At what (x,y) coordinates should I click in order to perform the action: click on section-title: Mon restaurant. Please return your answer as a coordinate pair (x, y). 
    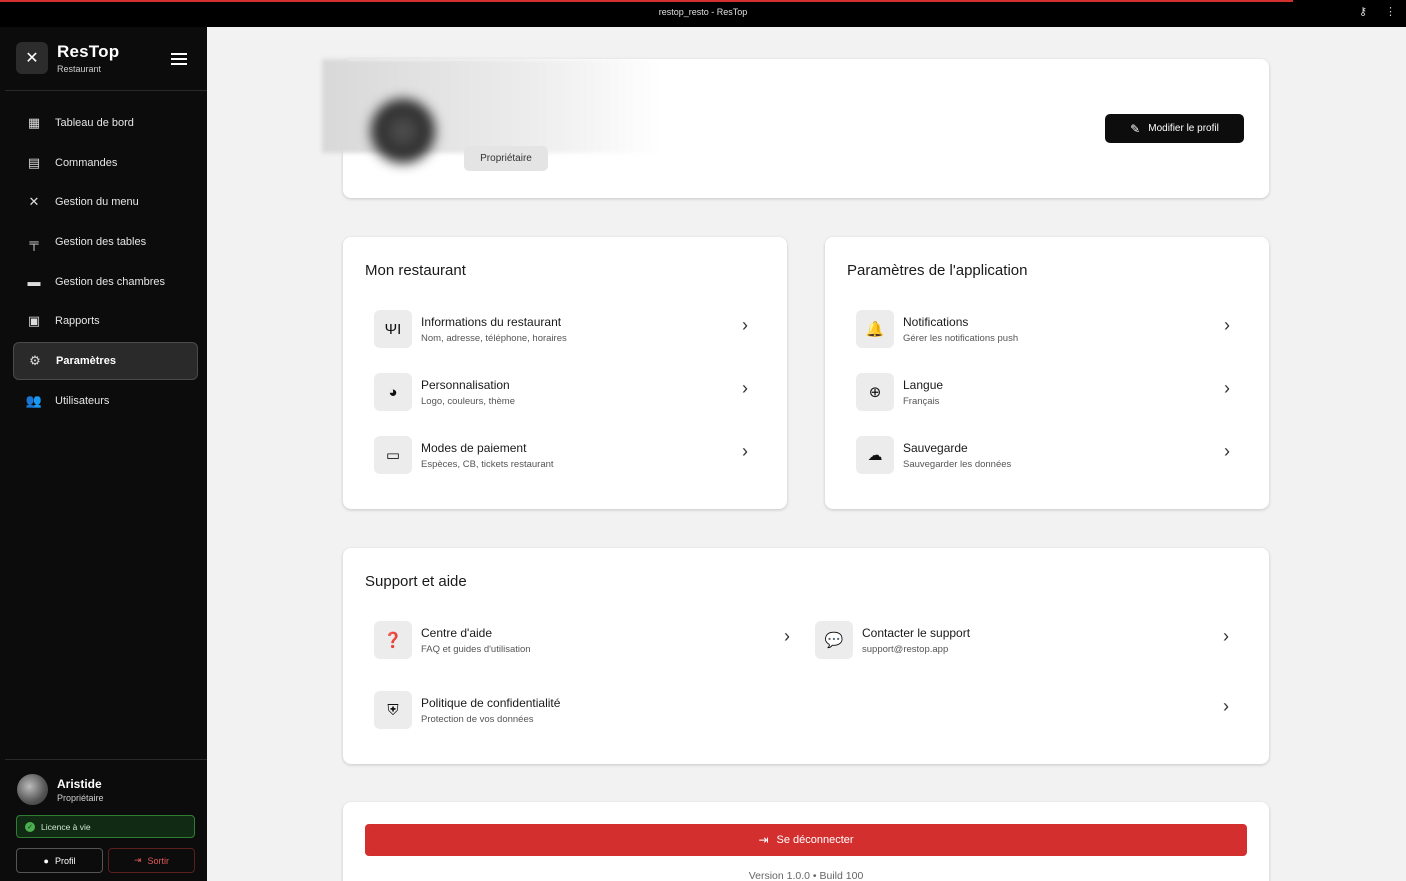
    Looking at the image, I should click on (415, 270).